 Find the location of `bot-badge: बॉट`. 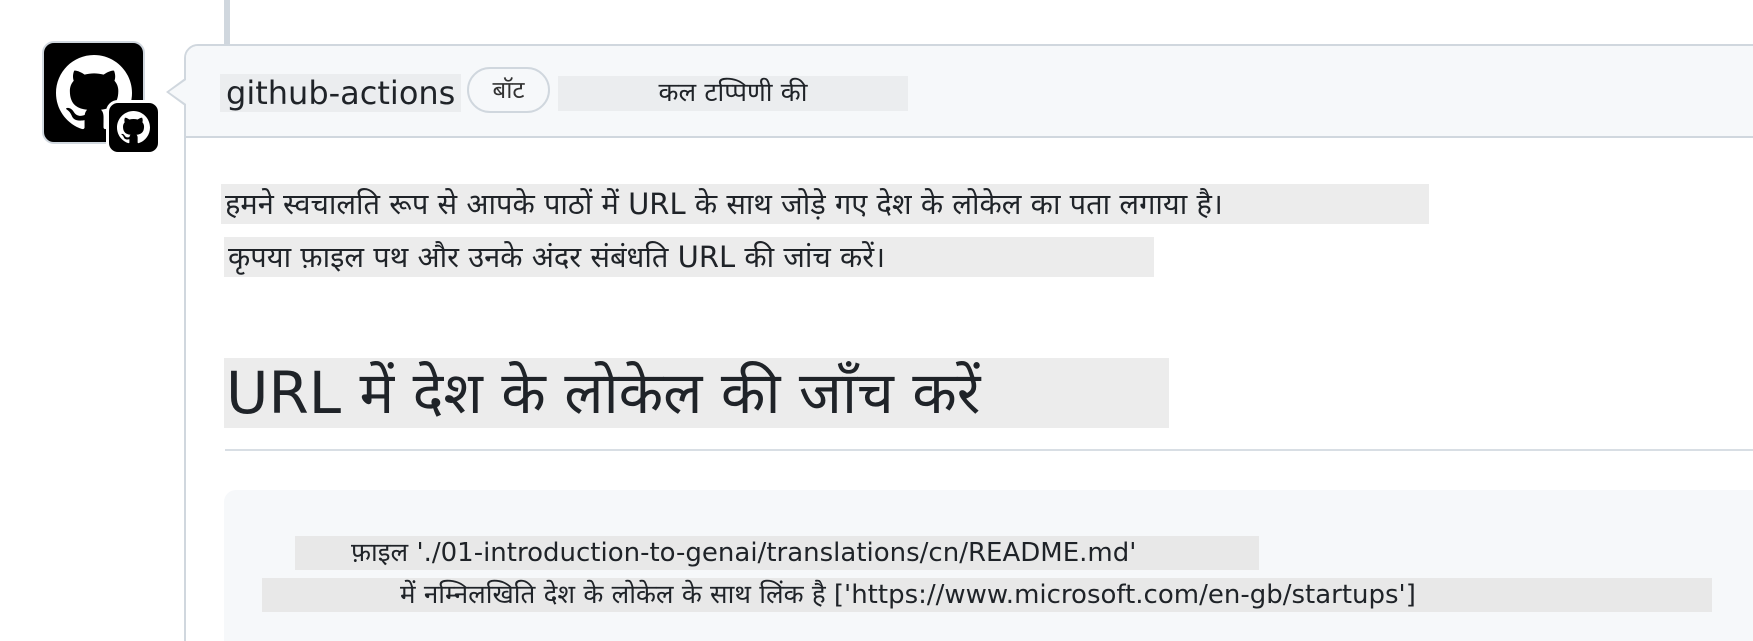

bot-badge: बॉट is located at coordinates (508, 90).